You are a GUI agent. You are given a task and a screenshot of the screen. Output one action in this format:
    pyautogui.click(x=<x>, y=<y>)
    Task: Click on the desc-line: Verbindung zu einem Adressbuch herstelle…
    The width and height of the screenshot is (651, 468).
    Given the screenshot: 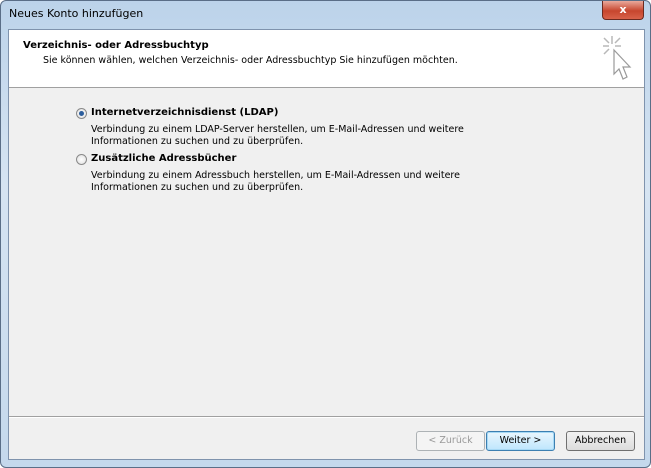 What is the action you would take?
    pyautogui.click(x=275, y=175)
    